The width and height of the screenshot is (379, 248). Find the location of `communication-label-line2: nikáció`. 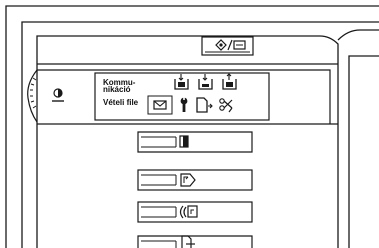

communication-label-line2: nikáció is located at coordinates (117, 89).